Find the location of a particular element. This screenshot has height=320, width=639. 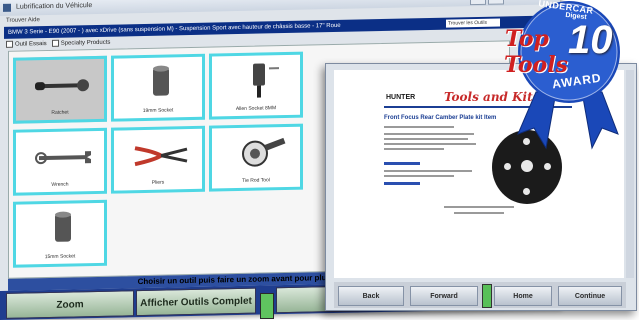

tierod-tool-icon is located at coordinates (264, 152).